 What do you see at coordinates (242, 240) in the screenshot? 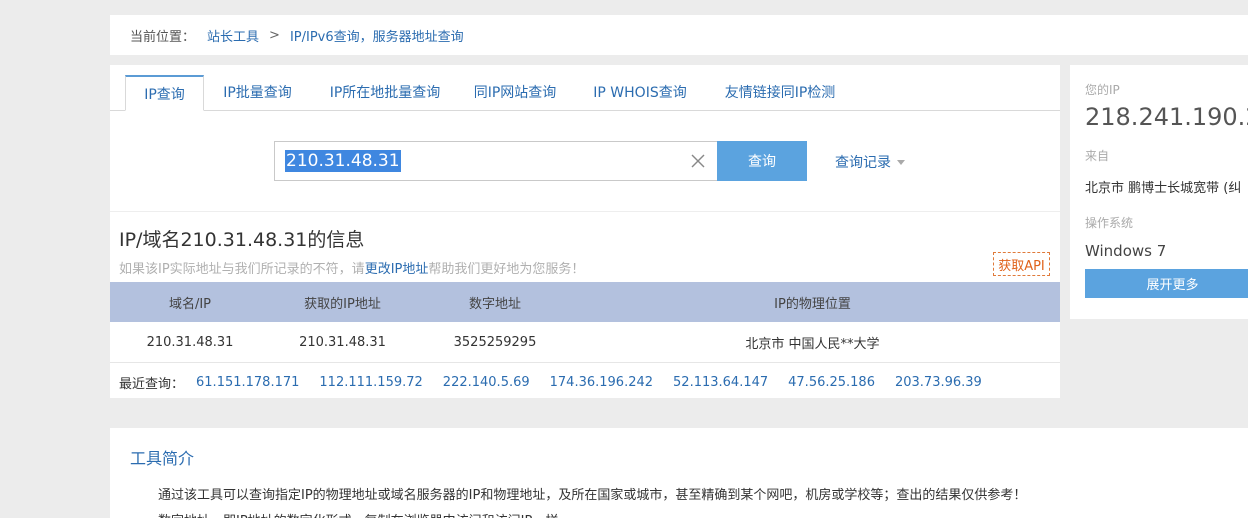
I see `info-title: IP/域名210.31.48.31的信息` at bounding box center [242, 240].